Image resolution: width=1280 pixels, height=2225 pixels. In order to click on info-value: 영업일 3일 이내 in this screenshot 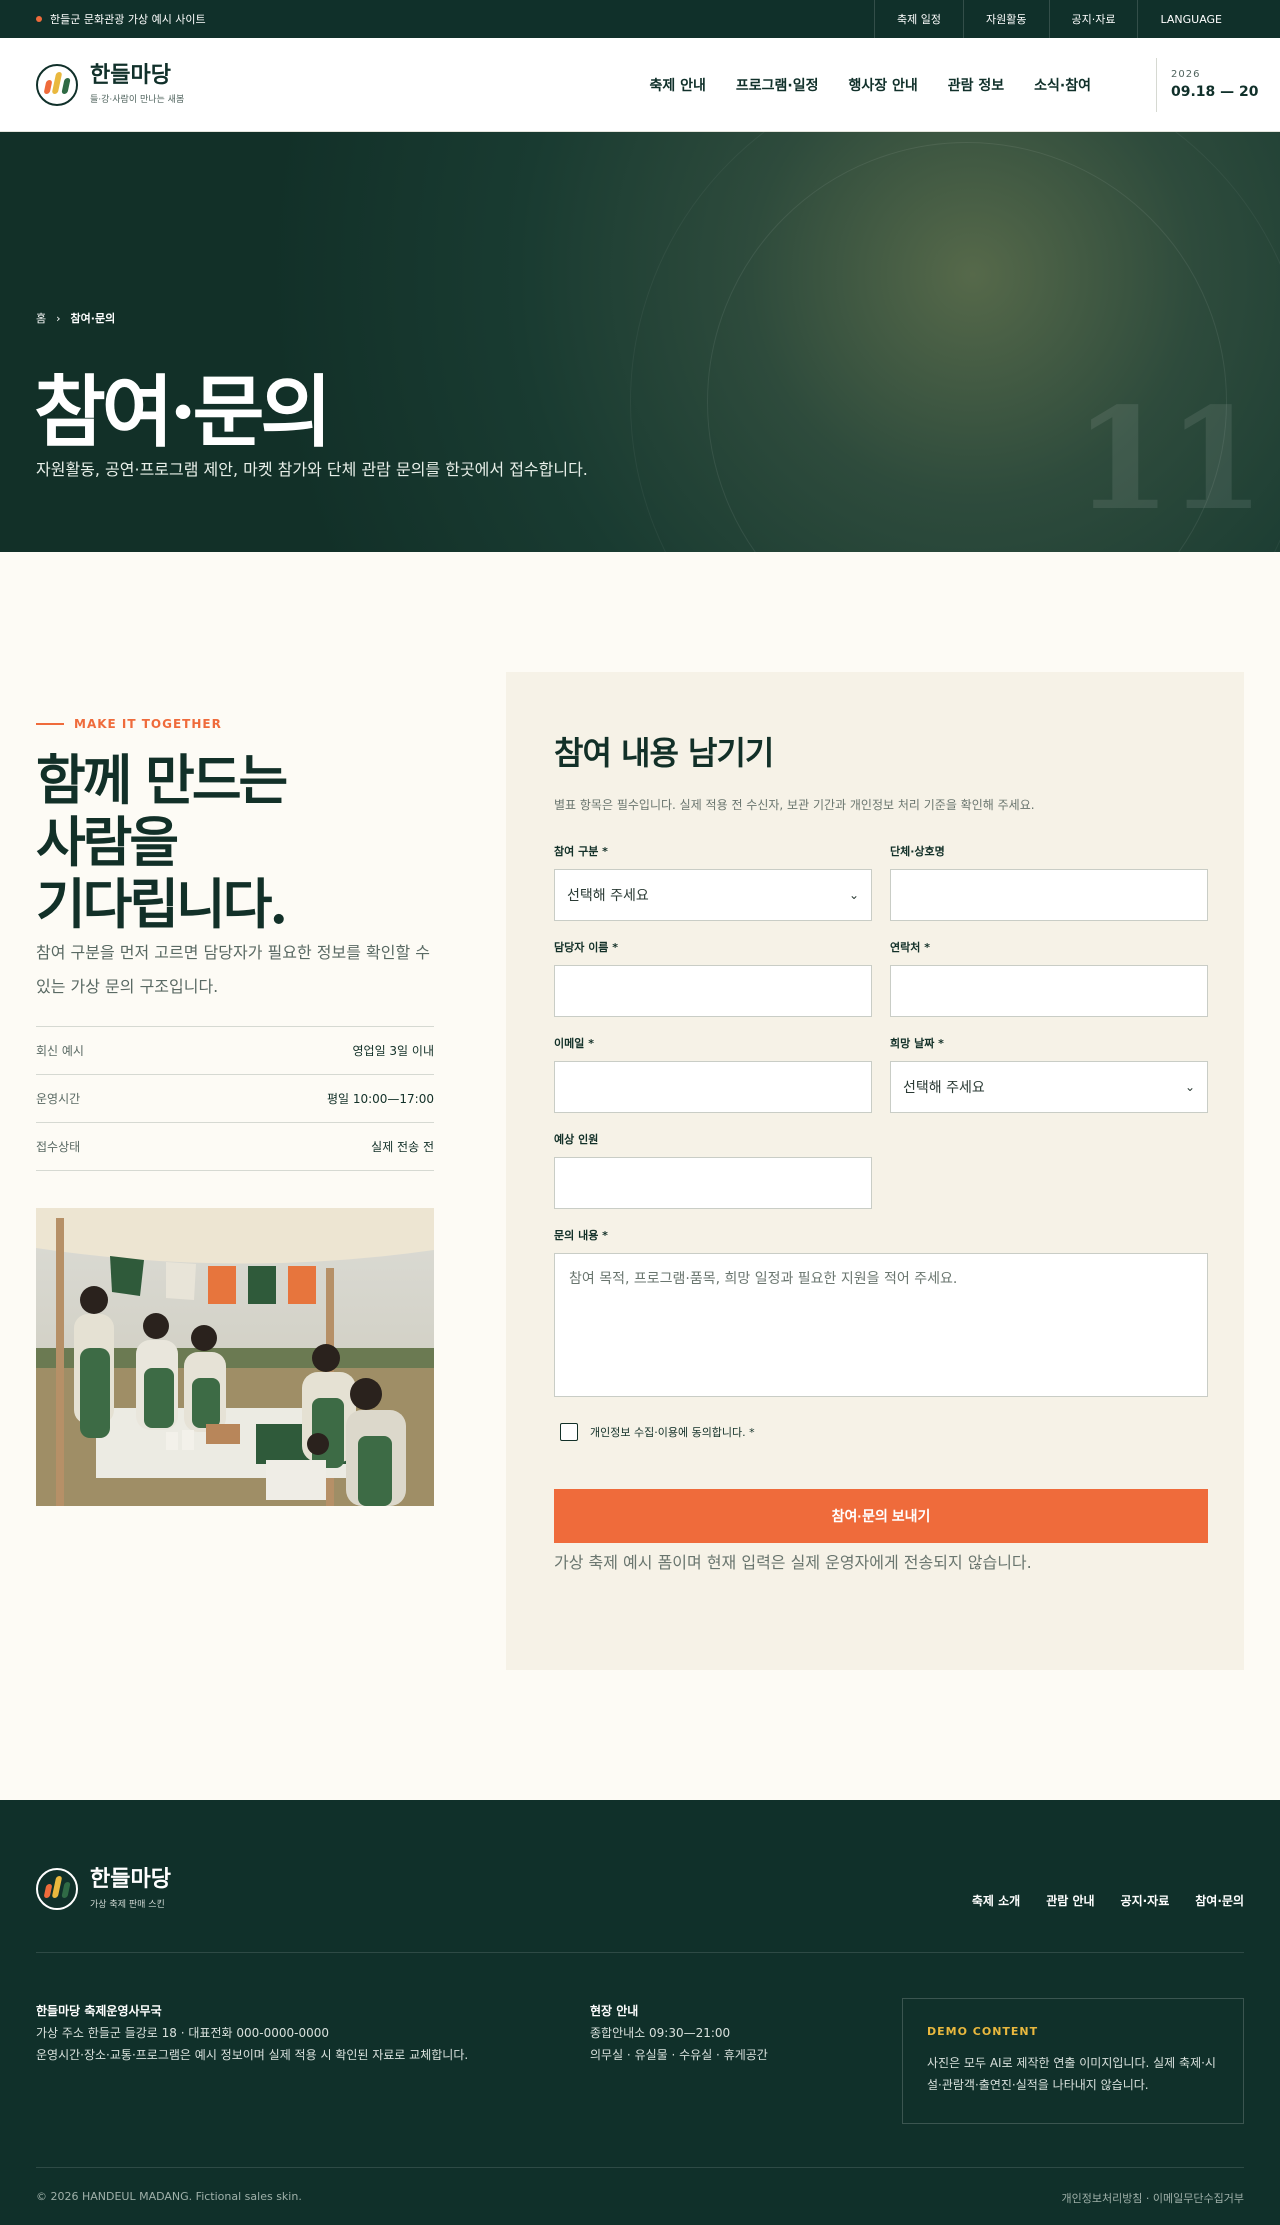, I will do `click(393, 1051)`.